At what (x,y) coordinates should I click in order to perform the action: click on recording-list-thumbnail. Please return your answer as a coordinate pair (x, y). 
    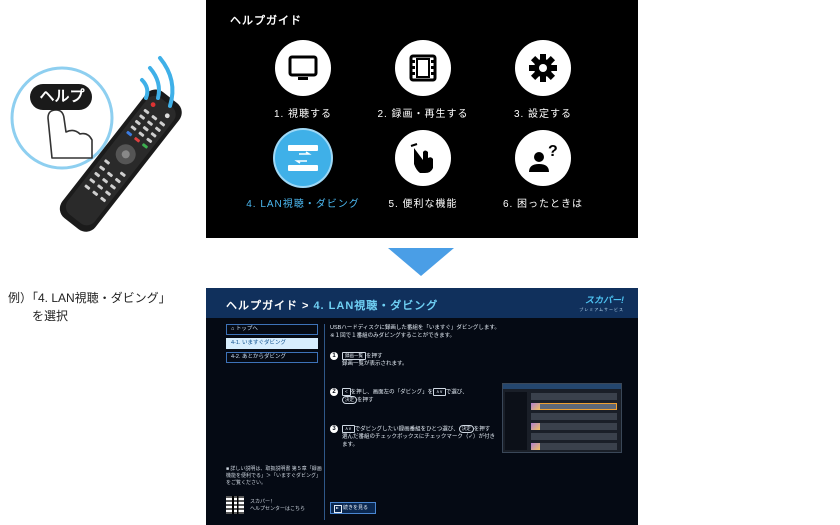
    Looking at the image, I should click on (562, 418).